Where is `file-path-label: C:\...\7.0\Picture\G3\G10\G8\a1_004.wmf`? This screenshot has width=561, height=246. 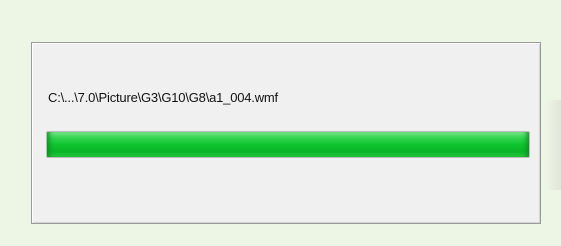
file-path-label: C:\...\7.0\Picture\G3\G10\G8\a1_004.wmf is located at coordinates (163, 97).